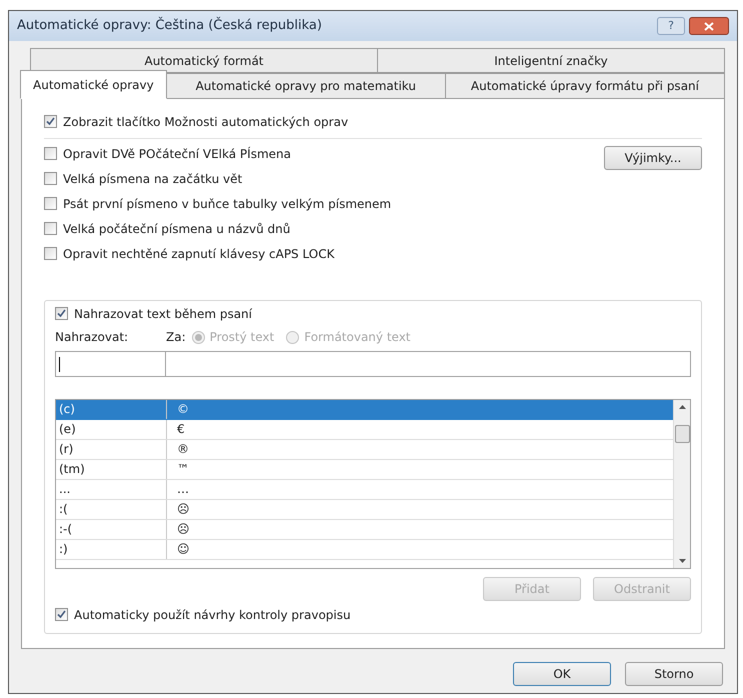 The height and width of the screenshot is (698, 743). I want to click on list-row: :( ☹, so click(364, 510).